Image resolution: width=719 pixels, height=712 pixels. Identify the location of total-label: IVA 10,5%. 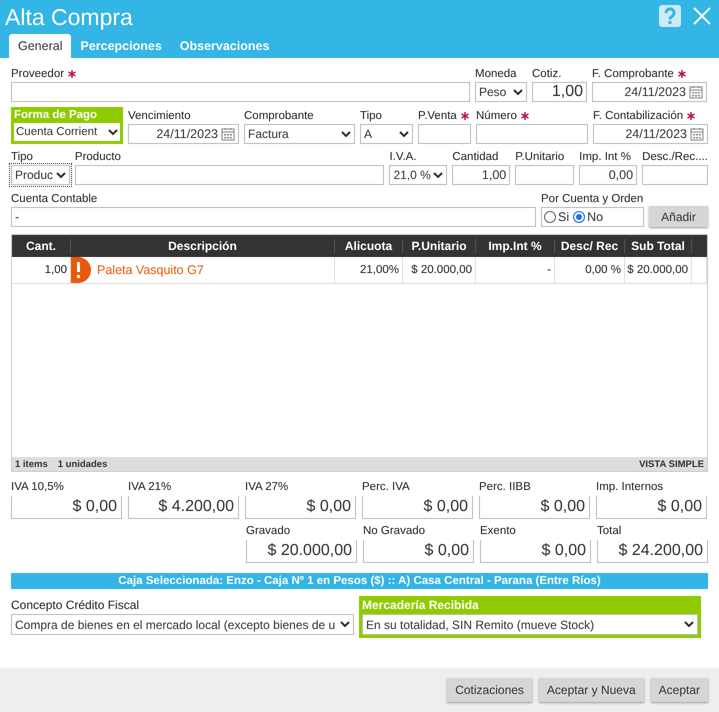
(38, 488).